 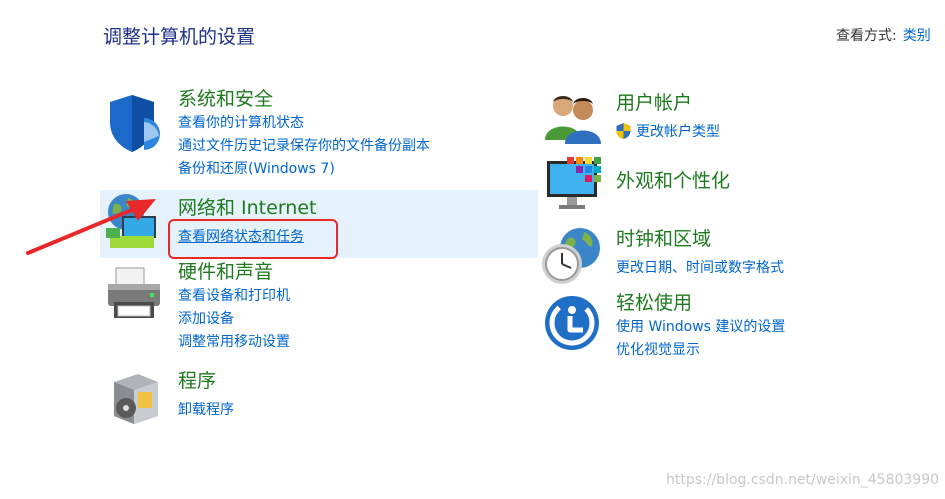 What do you see at coordinates (917, 36) in the screenshot?
I see `view-by-dropdown: 类别` at bounding box center [917, 36].